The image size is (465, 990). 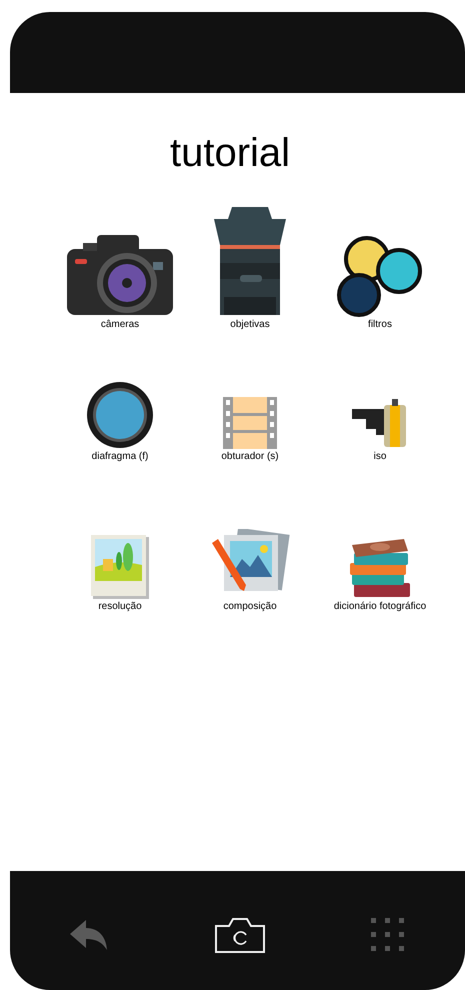 I want to click on filmstrip-icon, so click(x=250, y=423).